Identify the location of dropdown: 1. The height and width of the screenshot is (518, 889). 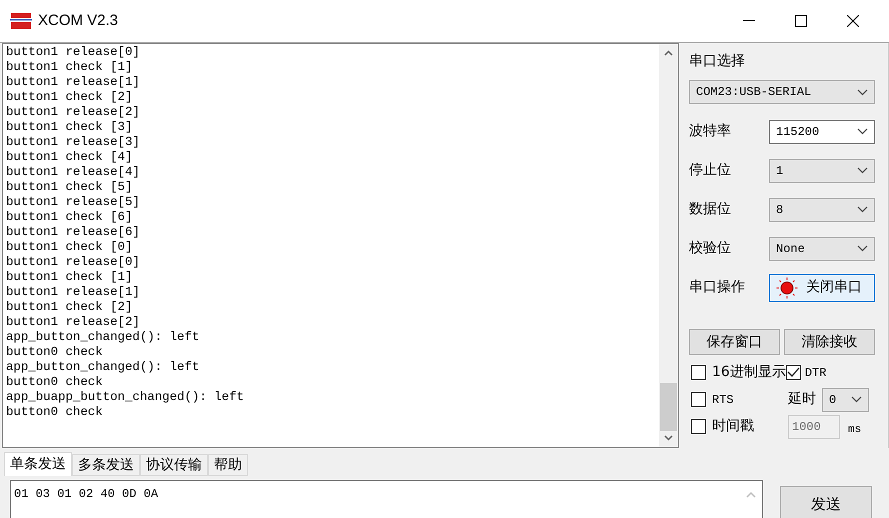
(822, 170).